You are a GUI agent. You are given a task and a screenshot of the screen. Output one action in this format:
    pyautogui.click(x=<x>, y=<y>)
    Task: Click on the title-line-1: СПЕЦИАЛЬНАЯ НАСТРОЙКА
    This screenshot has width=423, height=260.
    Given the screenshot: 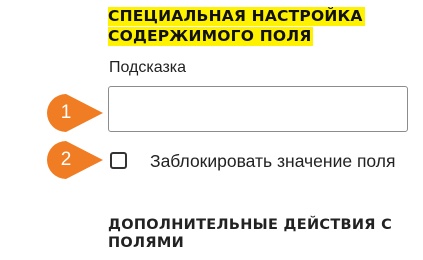 What is the action you would take?
    pyautogui.click(x=236, y=16)
    